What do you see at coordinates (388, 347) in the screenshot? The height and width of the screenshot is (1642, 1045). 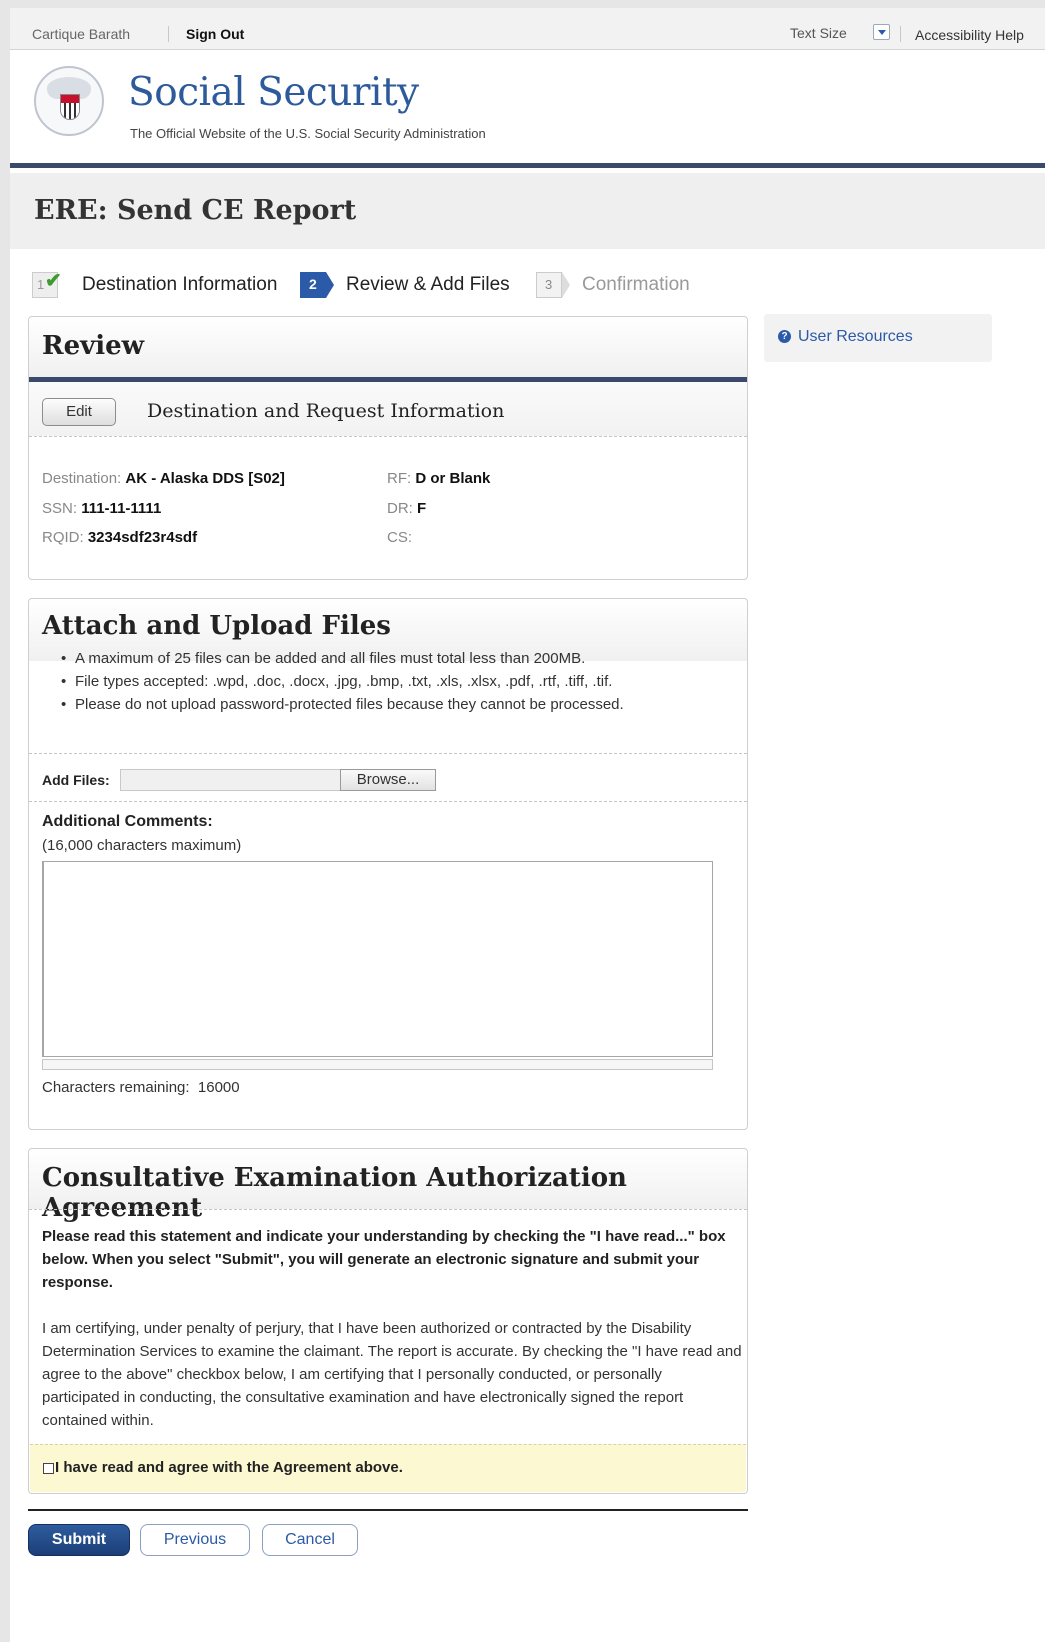 I see `review-panel-header: Review` at bounding box center [388, 347].